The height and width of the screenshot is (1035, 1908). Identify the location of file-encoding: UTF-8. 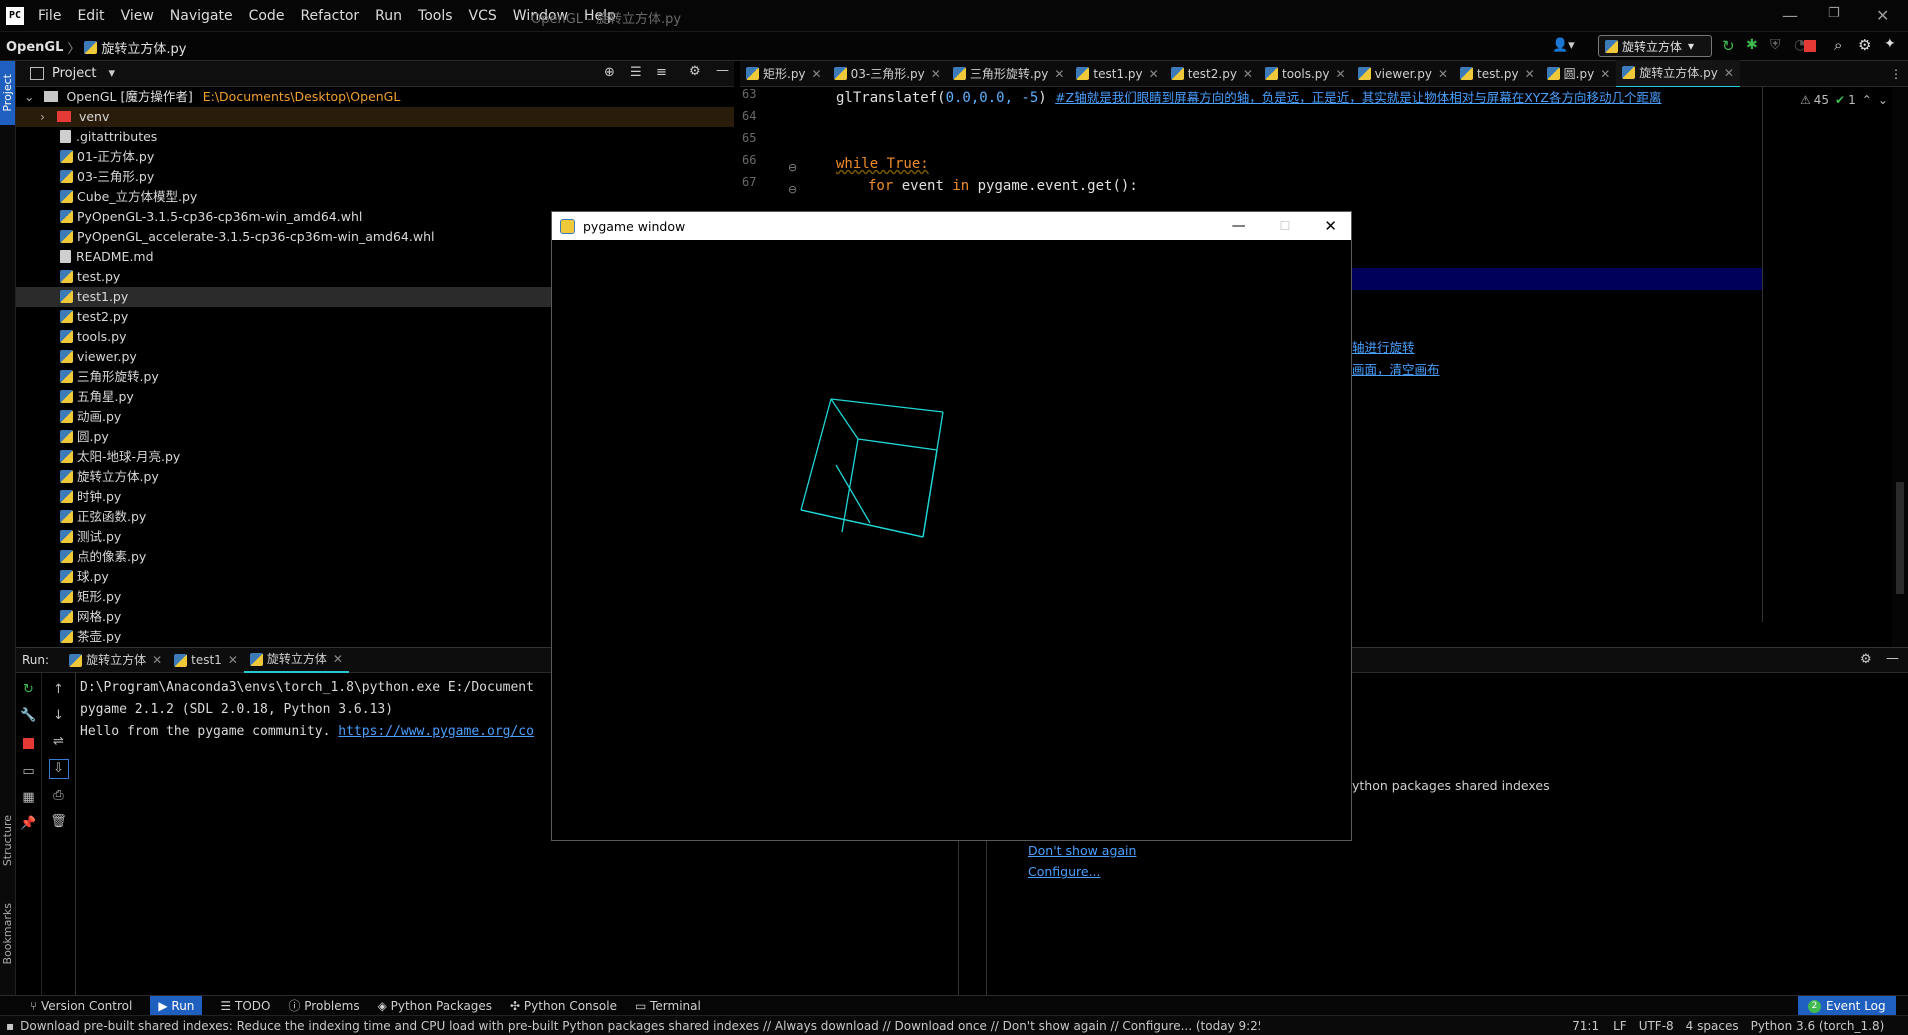
(1656, 1026).